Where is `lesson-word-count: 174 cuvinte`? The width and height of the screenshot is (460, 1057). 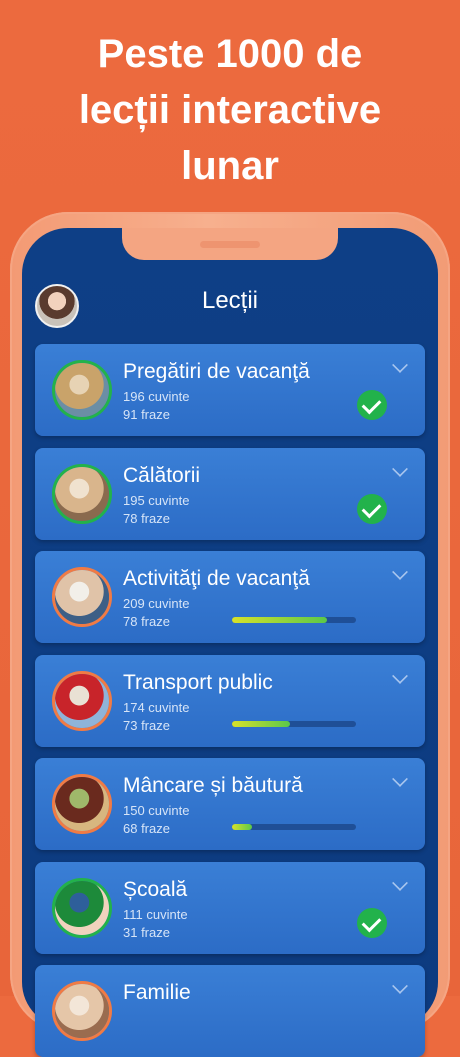 lesson-word-count: 174 cuvinte is located at coordinates (156, 707).